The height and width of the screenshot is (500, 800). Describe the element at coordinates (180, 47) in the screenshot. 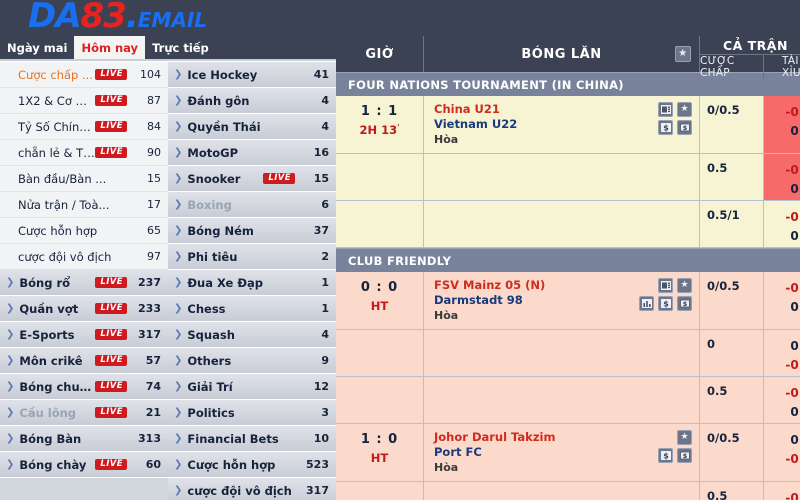

I see `tab-live: Trực tiếp` at that location.